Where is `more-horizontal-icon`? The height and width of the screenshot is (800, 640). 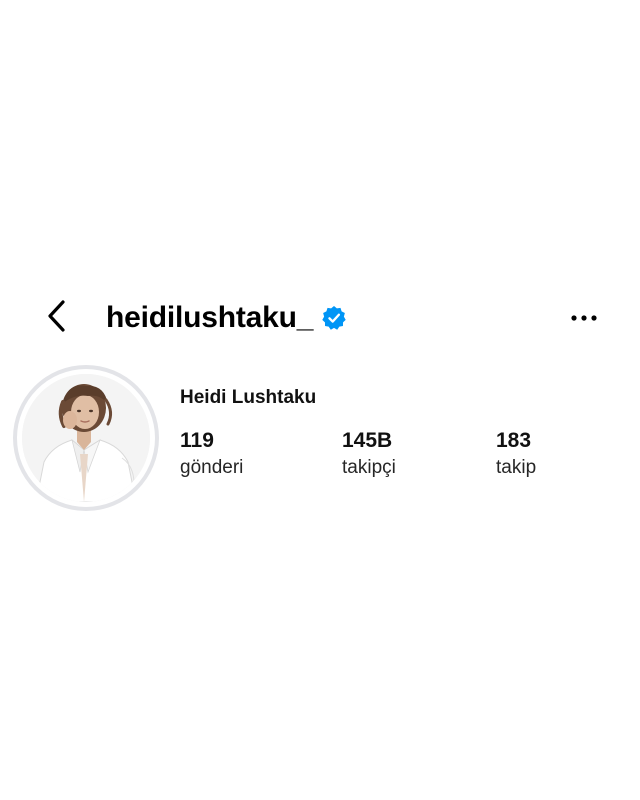
more-horizontal-icon is located at coordinates (584, 318).